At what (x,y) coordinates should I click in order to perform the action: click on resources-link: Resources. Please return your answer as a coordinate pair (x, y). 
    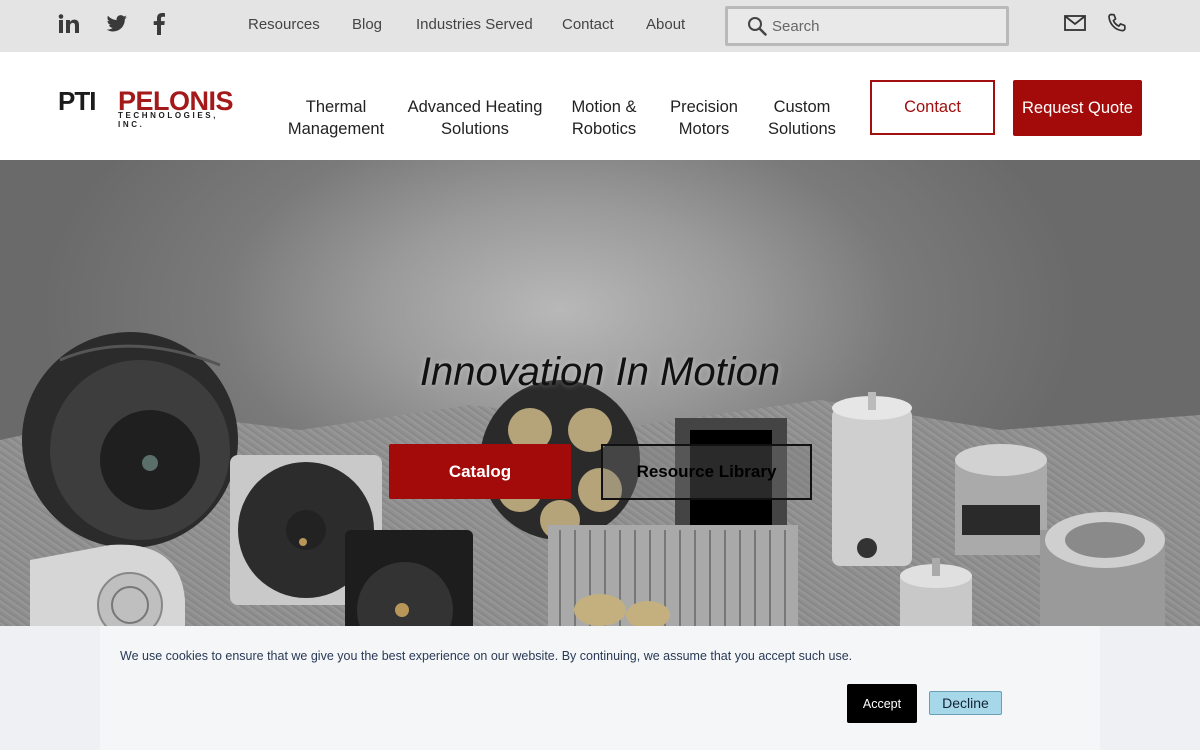
    Looking at the image, I should click on (284, 24).